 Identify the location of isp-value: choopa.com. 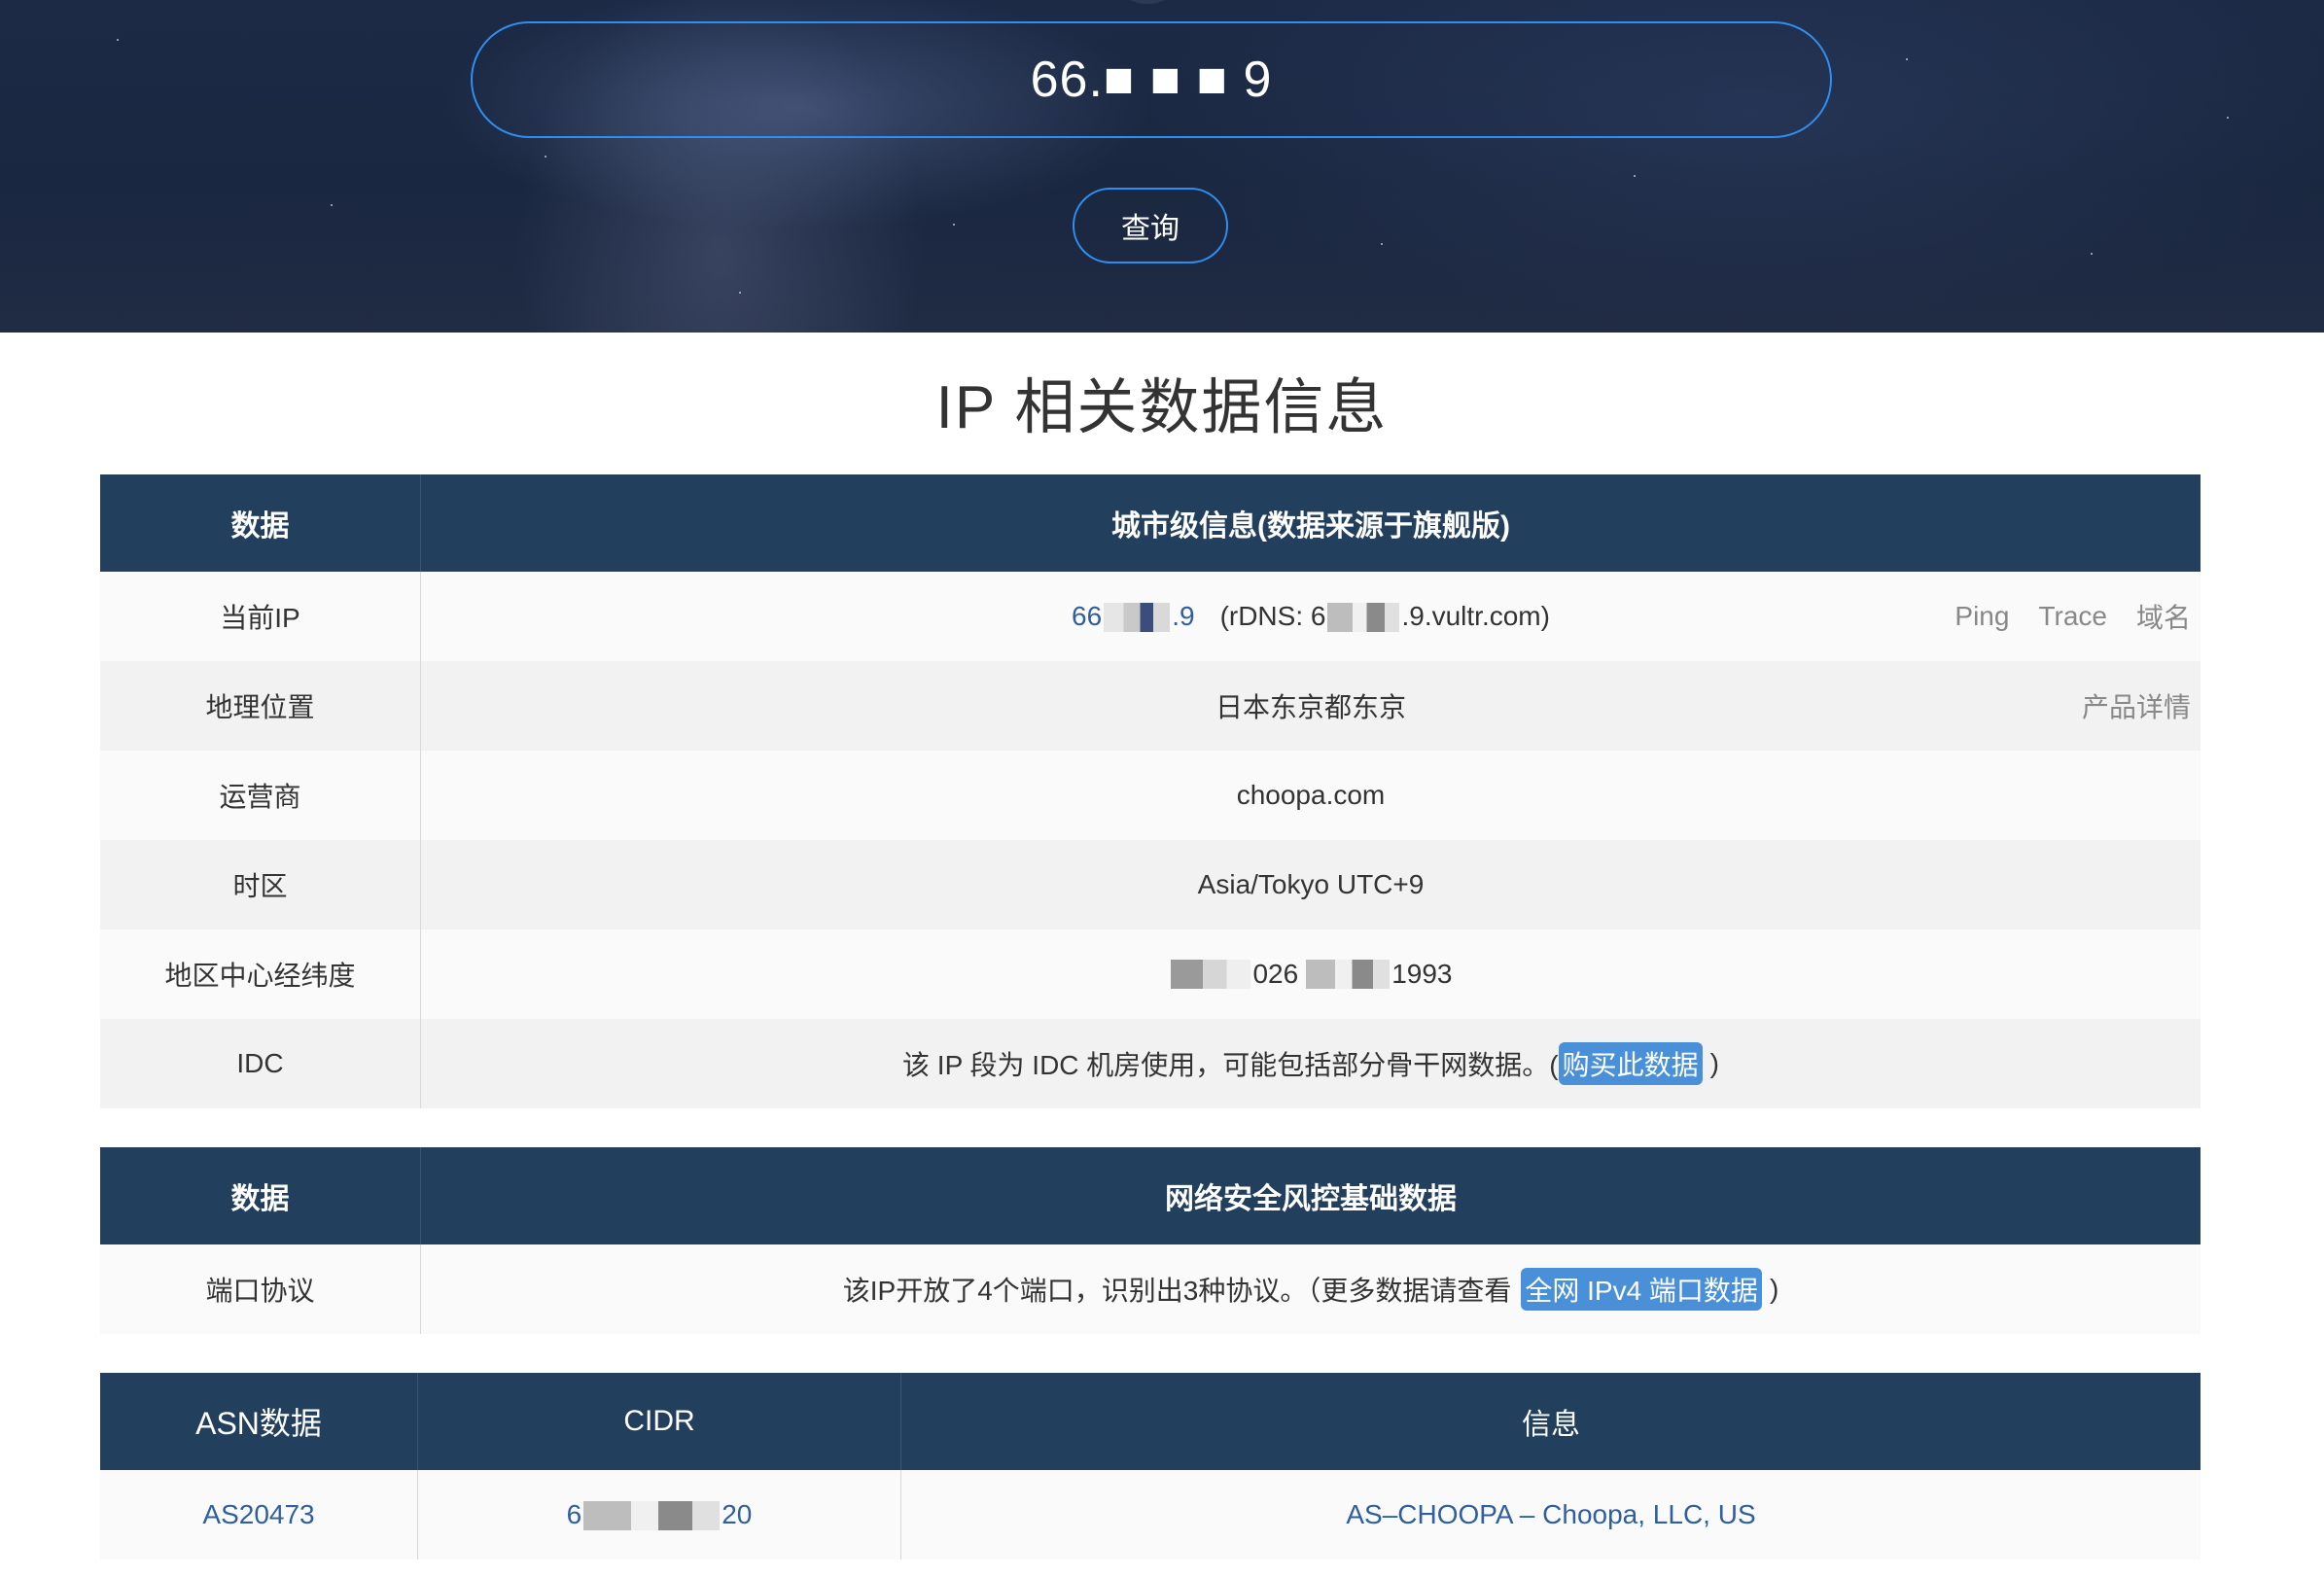
(1311, 795).